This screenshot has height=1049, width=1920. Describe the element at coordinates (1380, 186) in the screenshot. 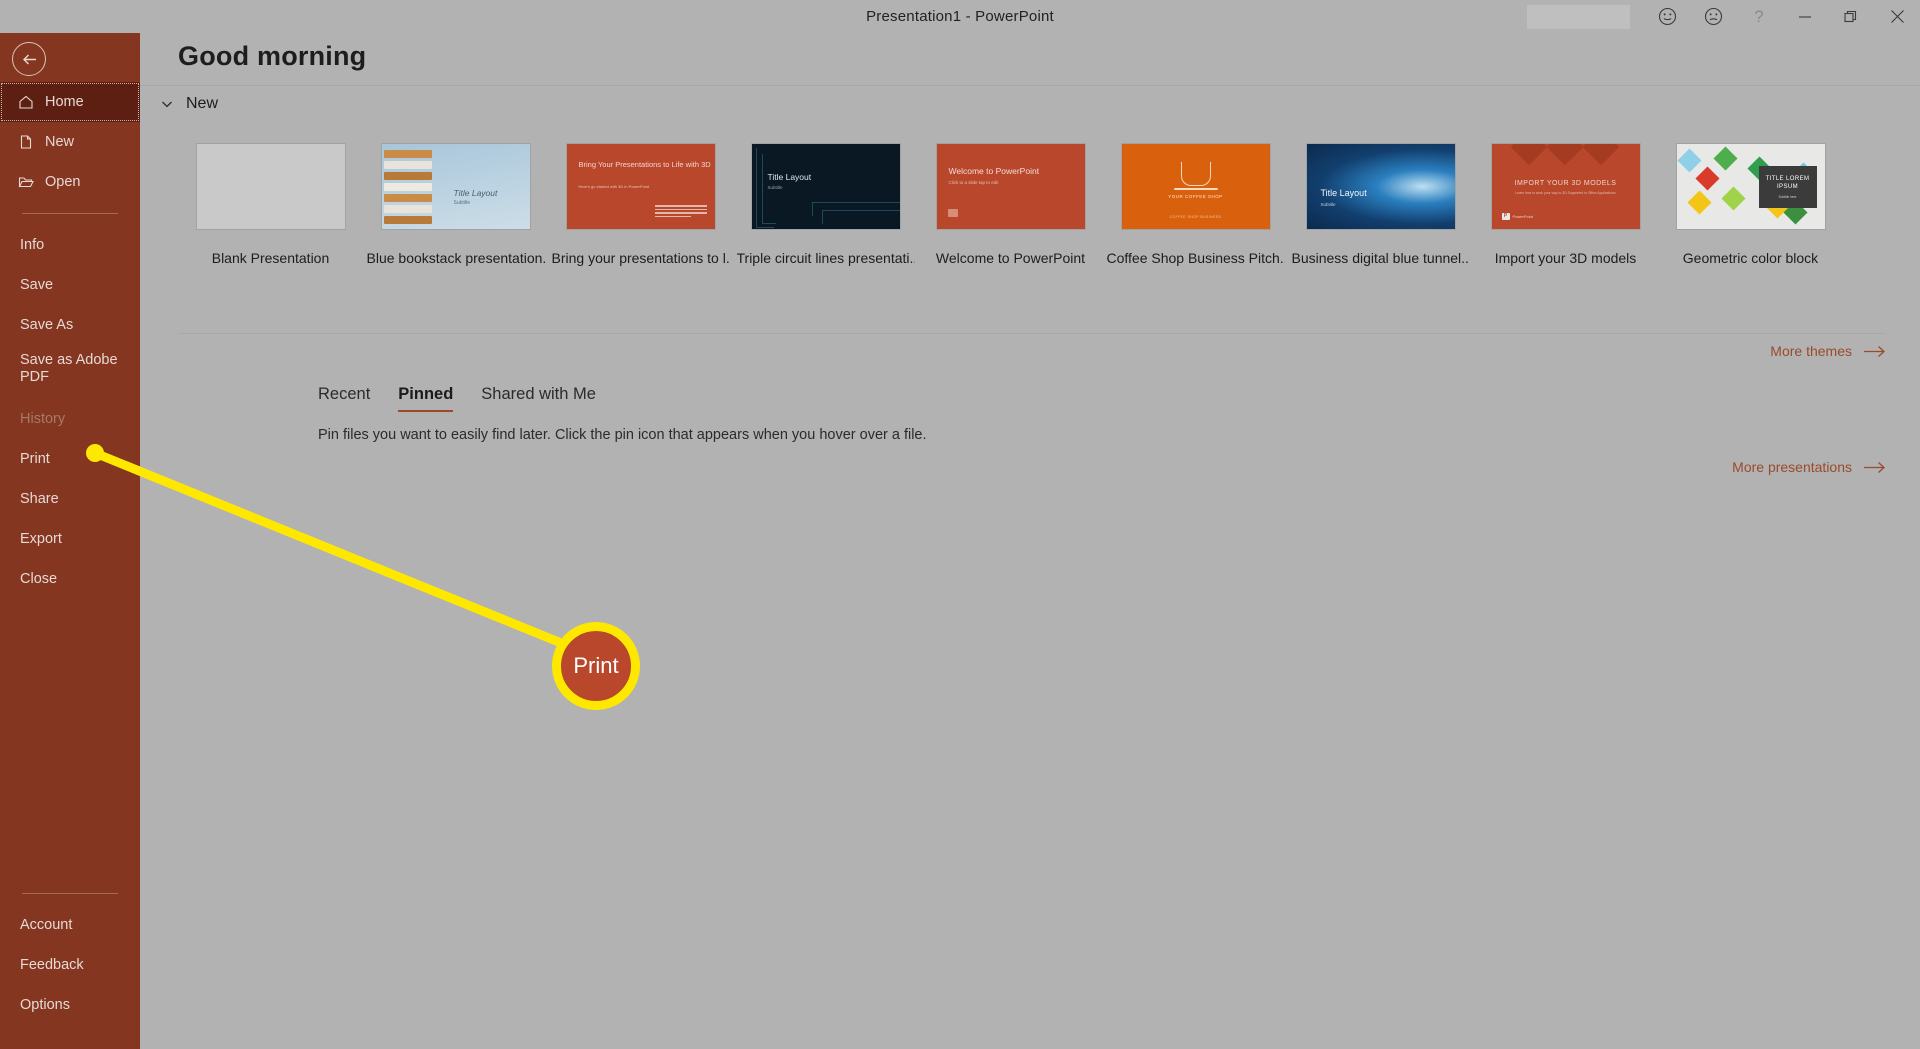

I see `template-thumbnail-tunnel: Title Layout Subtitle` at that location.